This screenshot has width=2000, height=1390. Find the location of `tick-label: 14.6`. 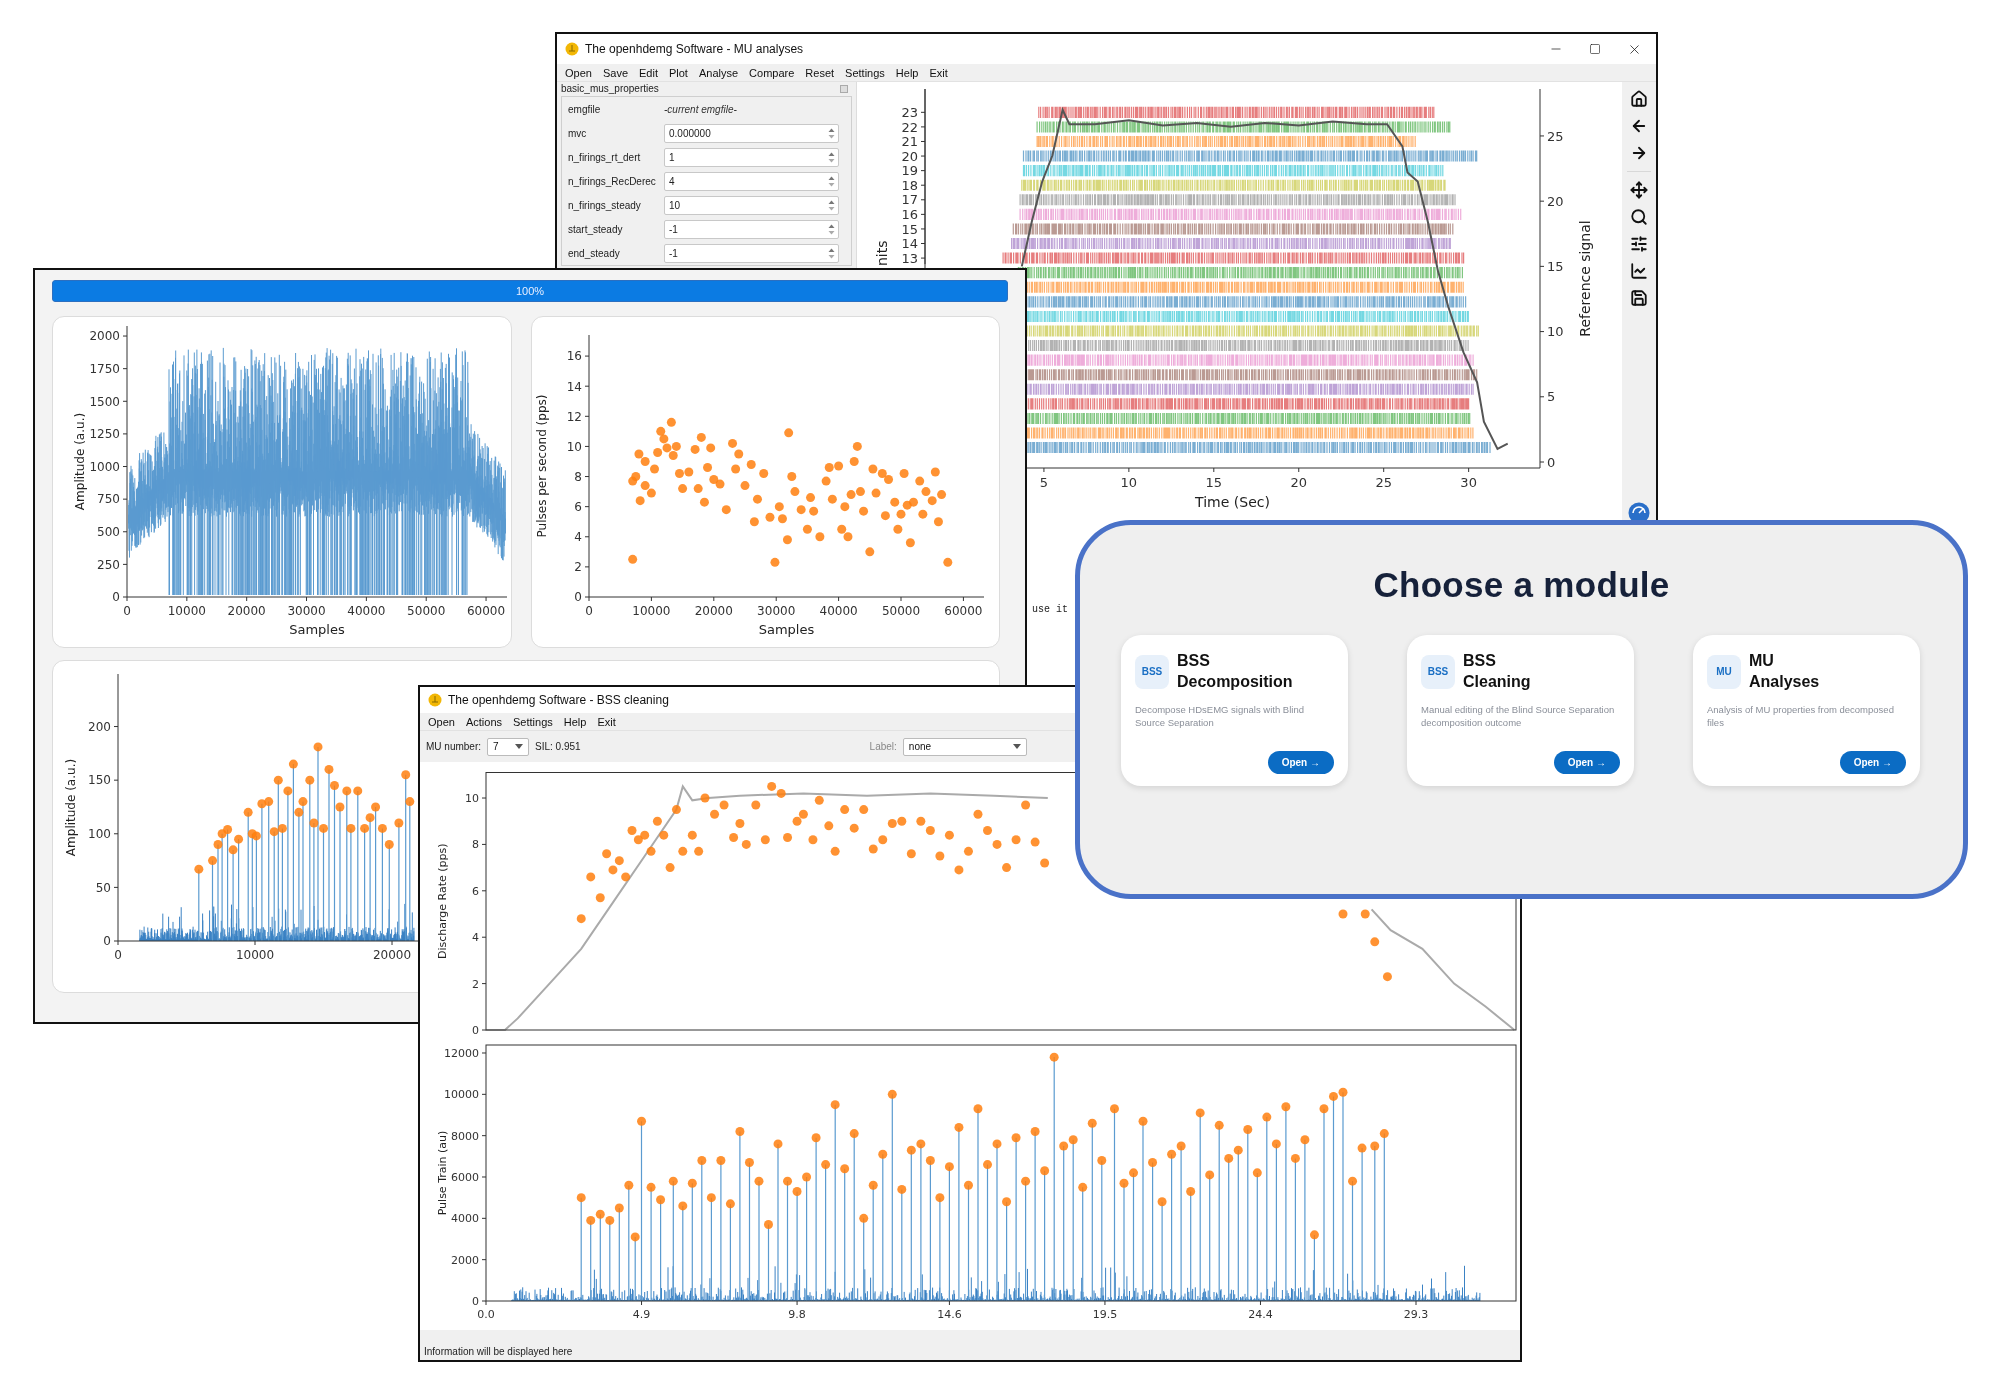

tick-label: 14.6 is located at coordinates (949, 1314).